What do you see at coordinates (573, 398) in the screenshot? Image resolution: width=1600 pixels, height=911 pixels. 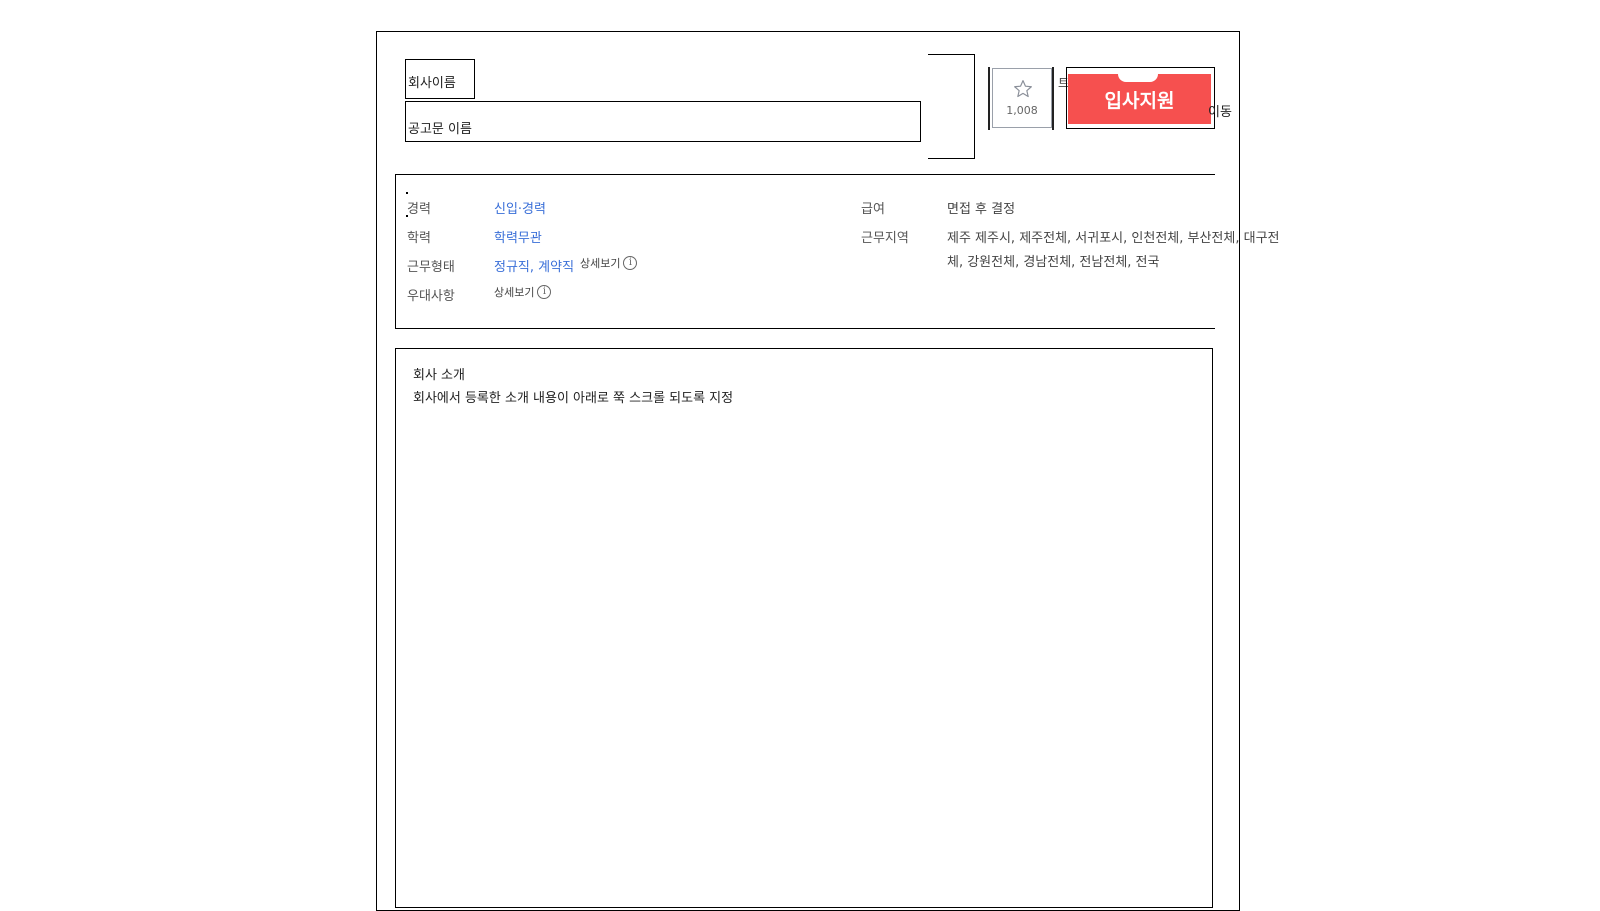 I see `company-intro-body: 회사에서 등록한 소개 내용이 아래로 쭉 스크롤 되도록 지정` at bounding box center [573, 398].